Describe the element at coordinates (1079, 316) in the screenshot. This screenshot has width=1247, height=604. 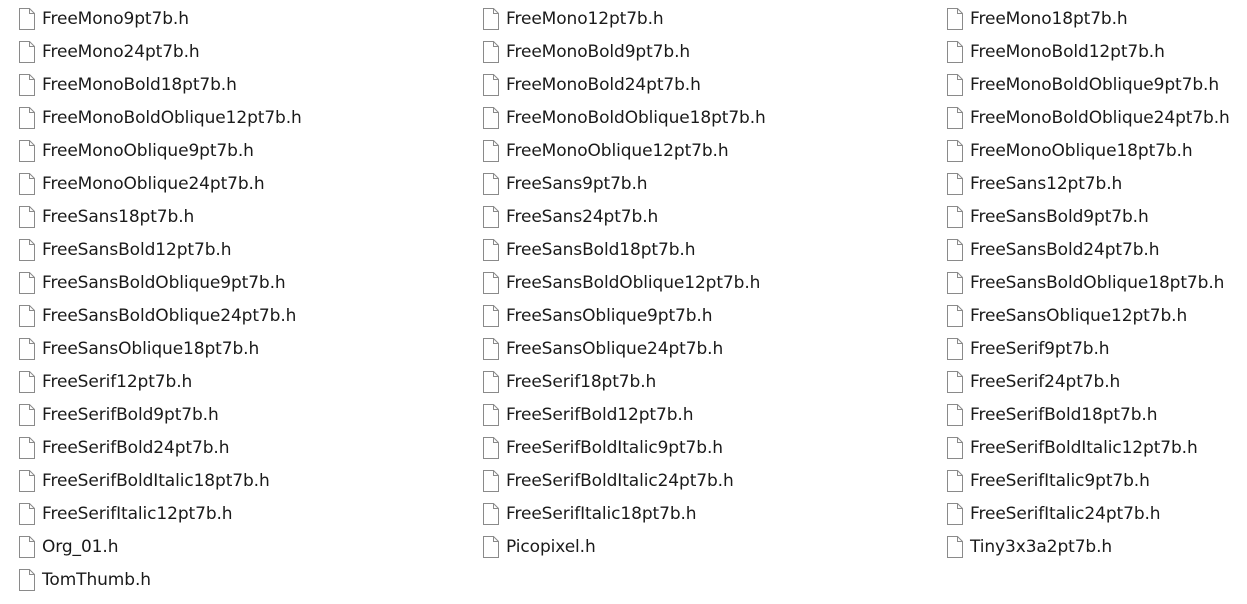
I see `file-name-label: FreeSansOblique12pt7b.h` at that location.